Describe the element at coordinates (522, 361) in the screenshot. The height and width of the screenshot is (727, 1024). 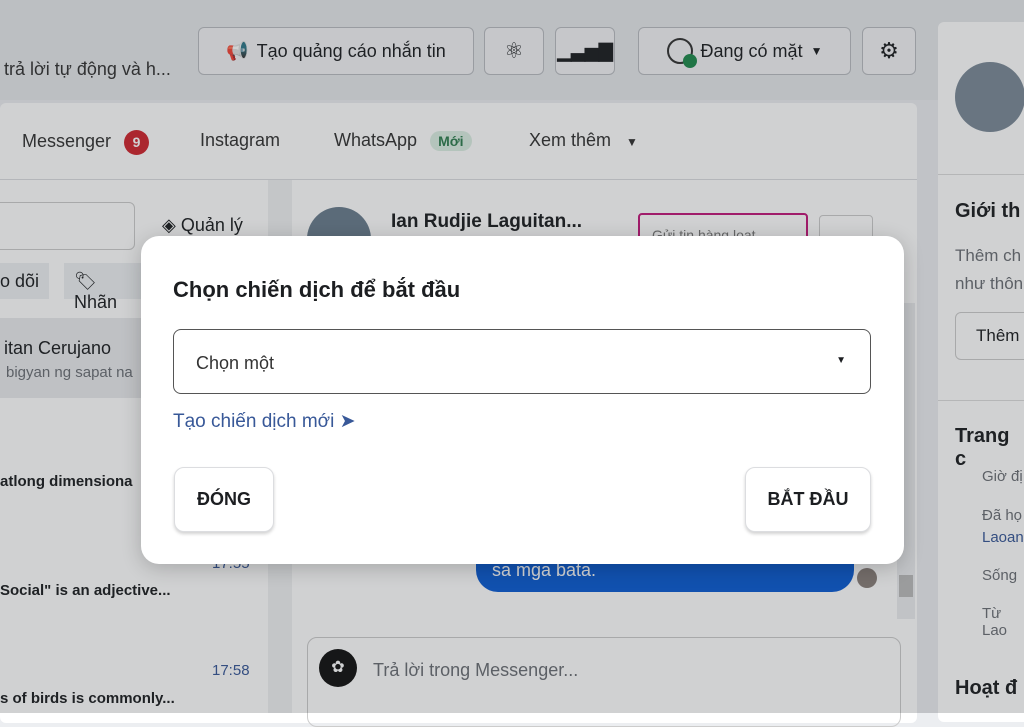
I see `campaign-select: Chọn một ▼` at that location.